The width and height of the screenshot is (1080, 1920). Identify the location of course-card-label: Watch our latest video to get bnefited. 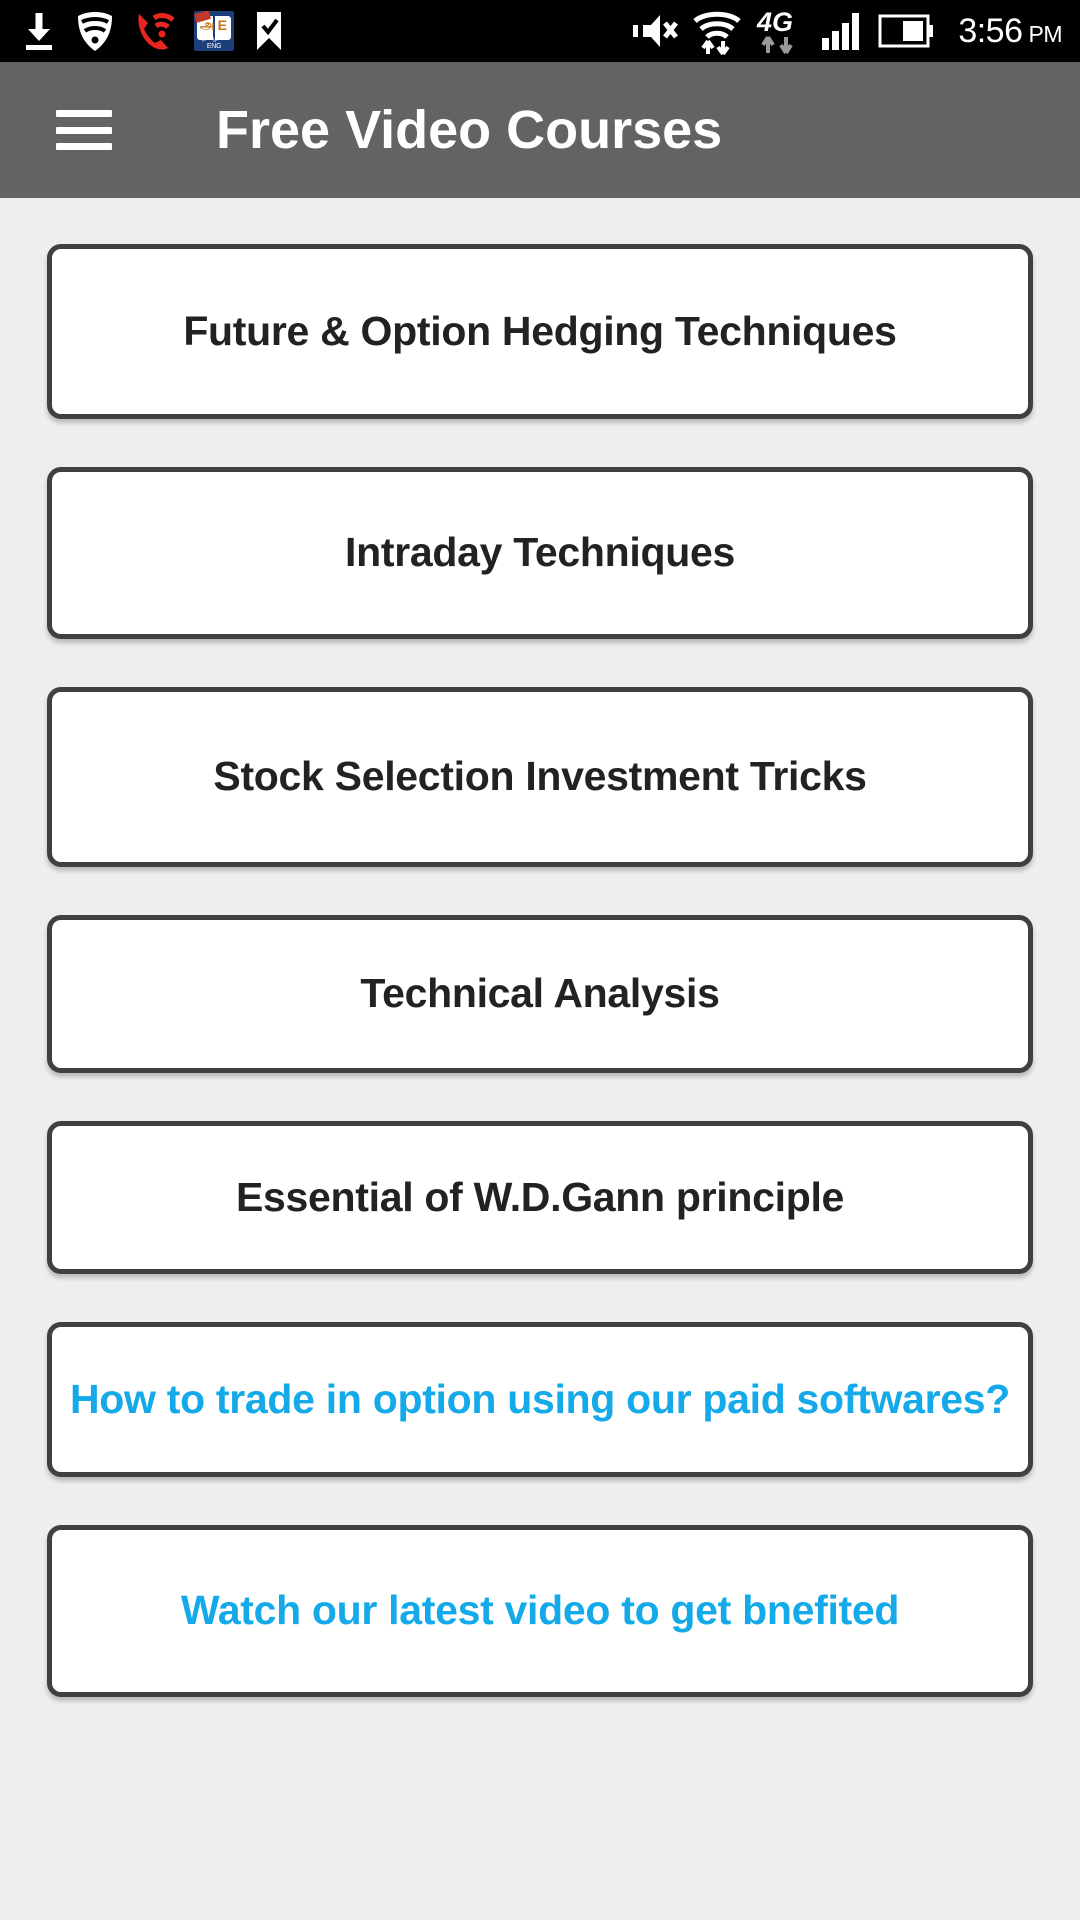
(540, 1610).